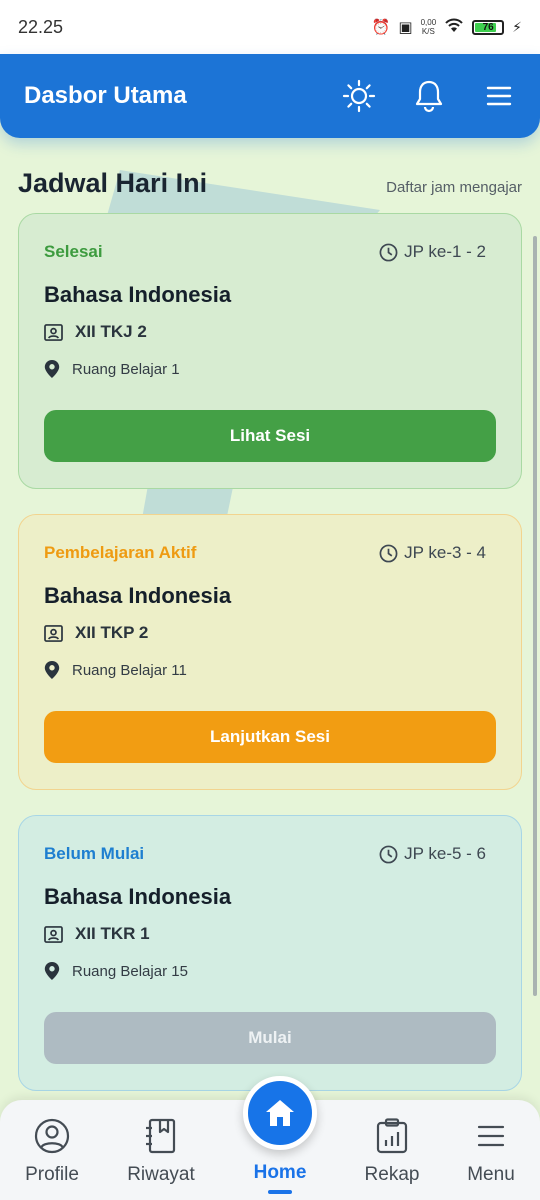 The height and width of the screenshot is (1200, 540). Describe the element at coordinates (112, 632) in the screenshot. I see `class-name: XII TKP 2` at that location.